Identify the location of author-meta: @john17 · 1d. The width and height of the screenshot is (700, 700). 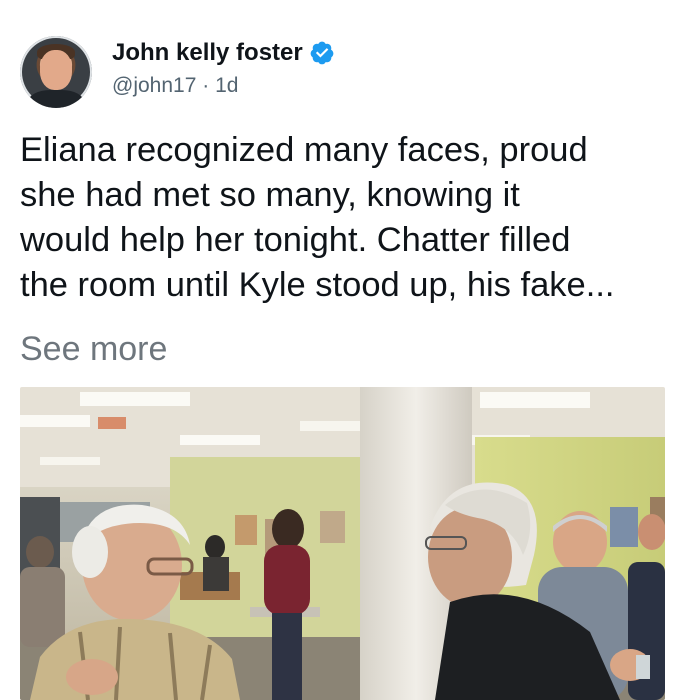
(175, 86).